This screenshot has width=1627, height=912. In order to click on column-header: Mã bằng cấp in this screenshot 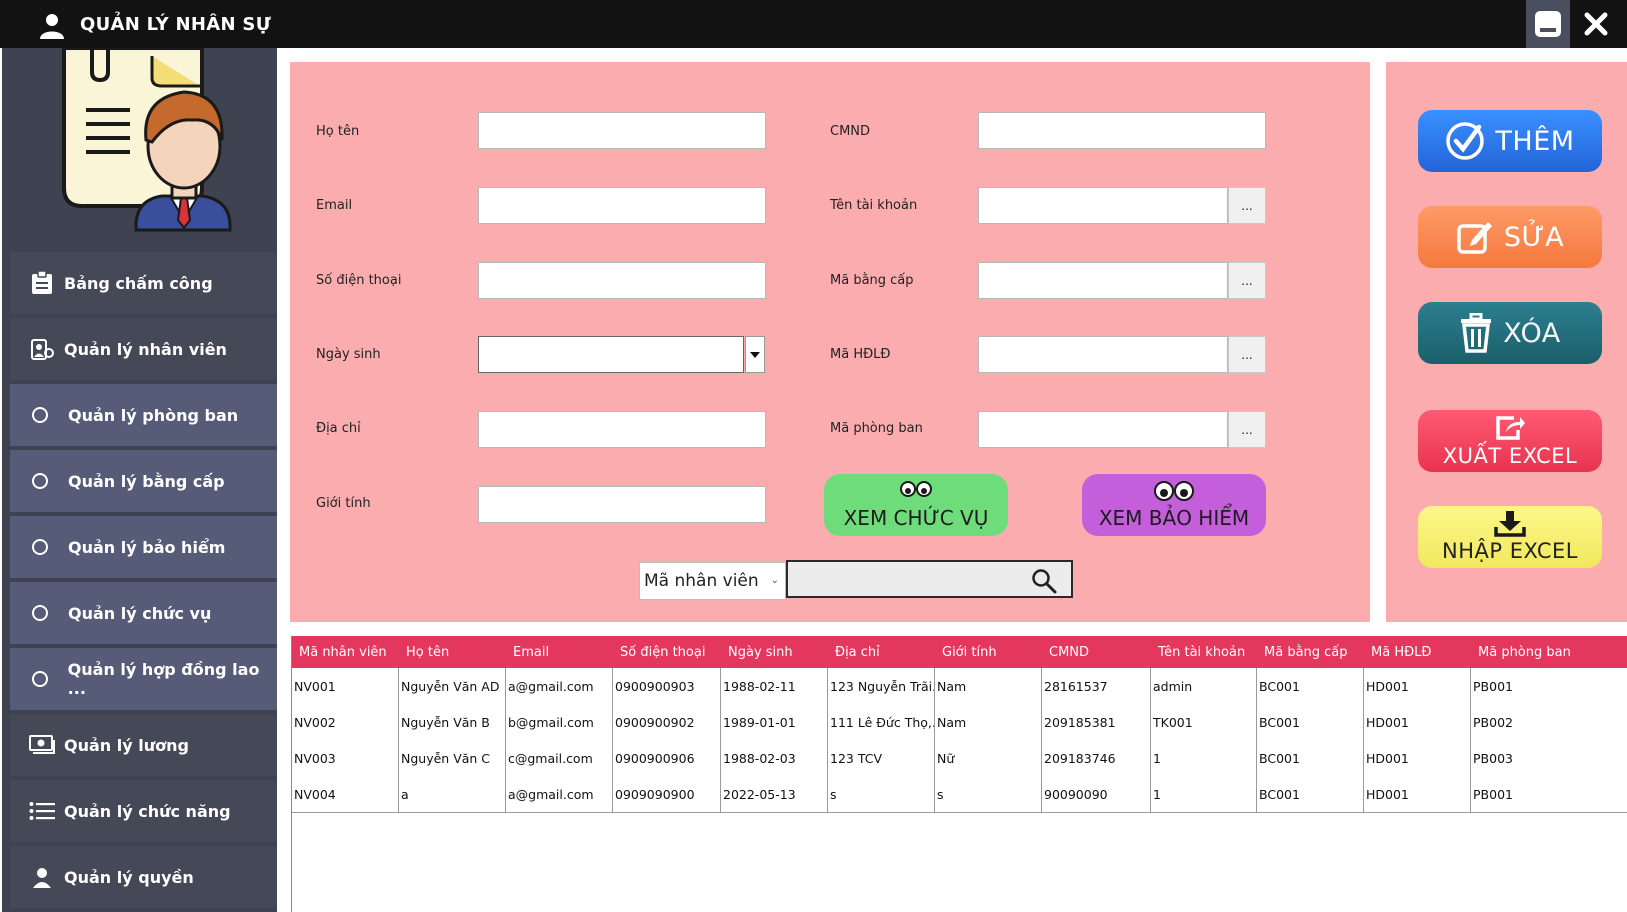, I will do `click(1306, 652)`.